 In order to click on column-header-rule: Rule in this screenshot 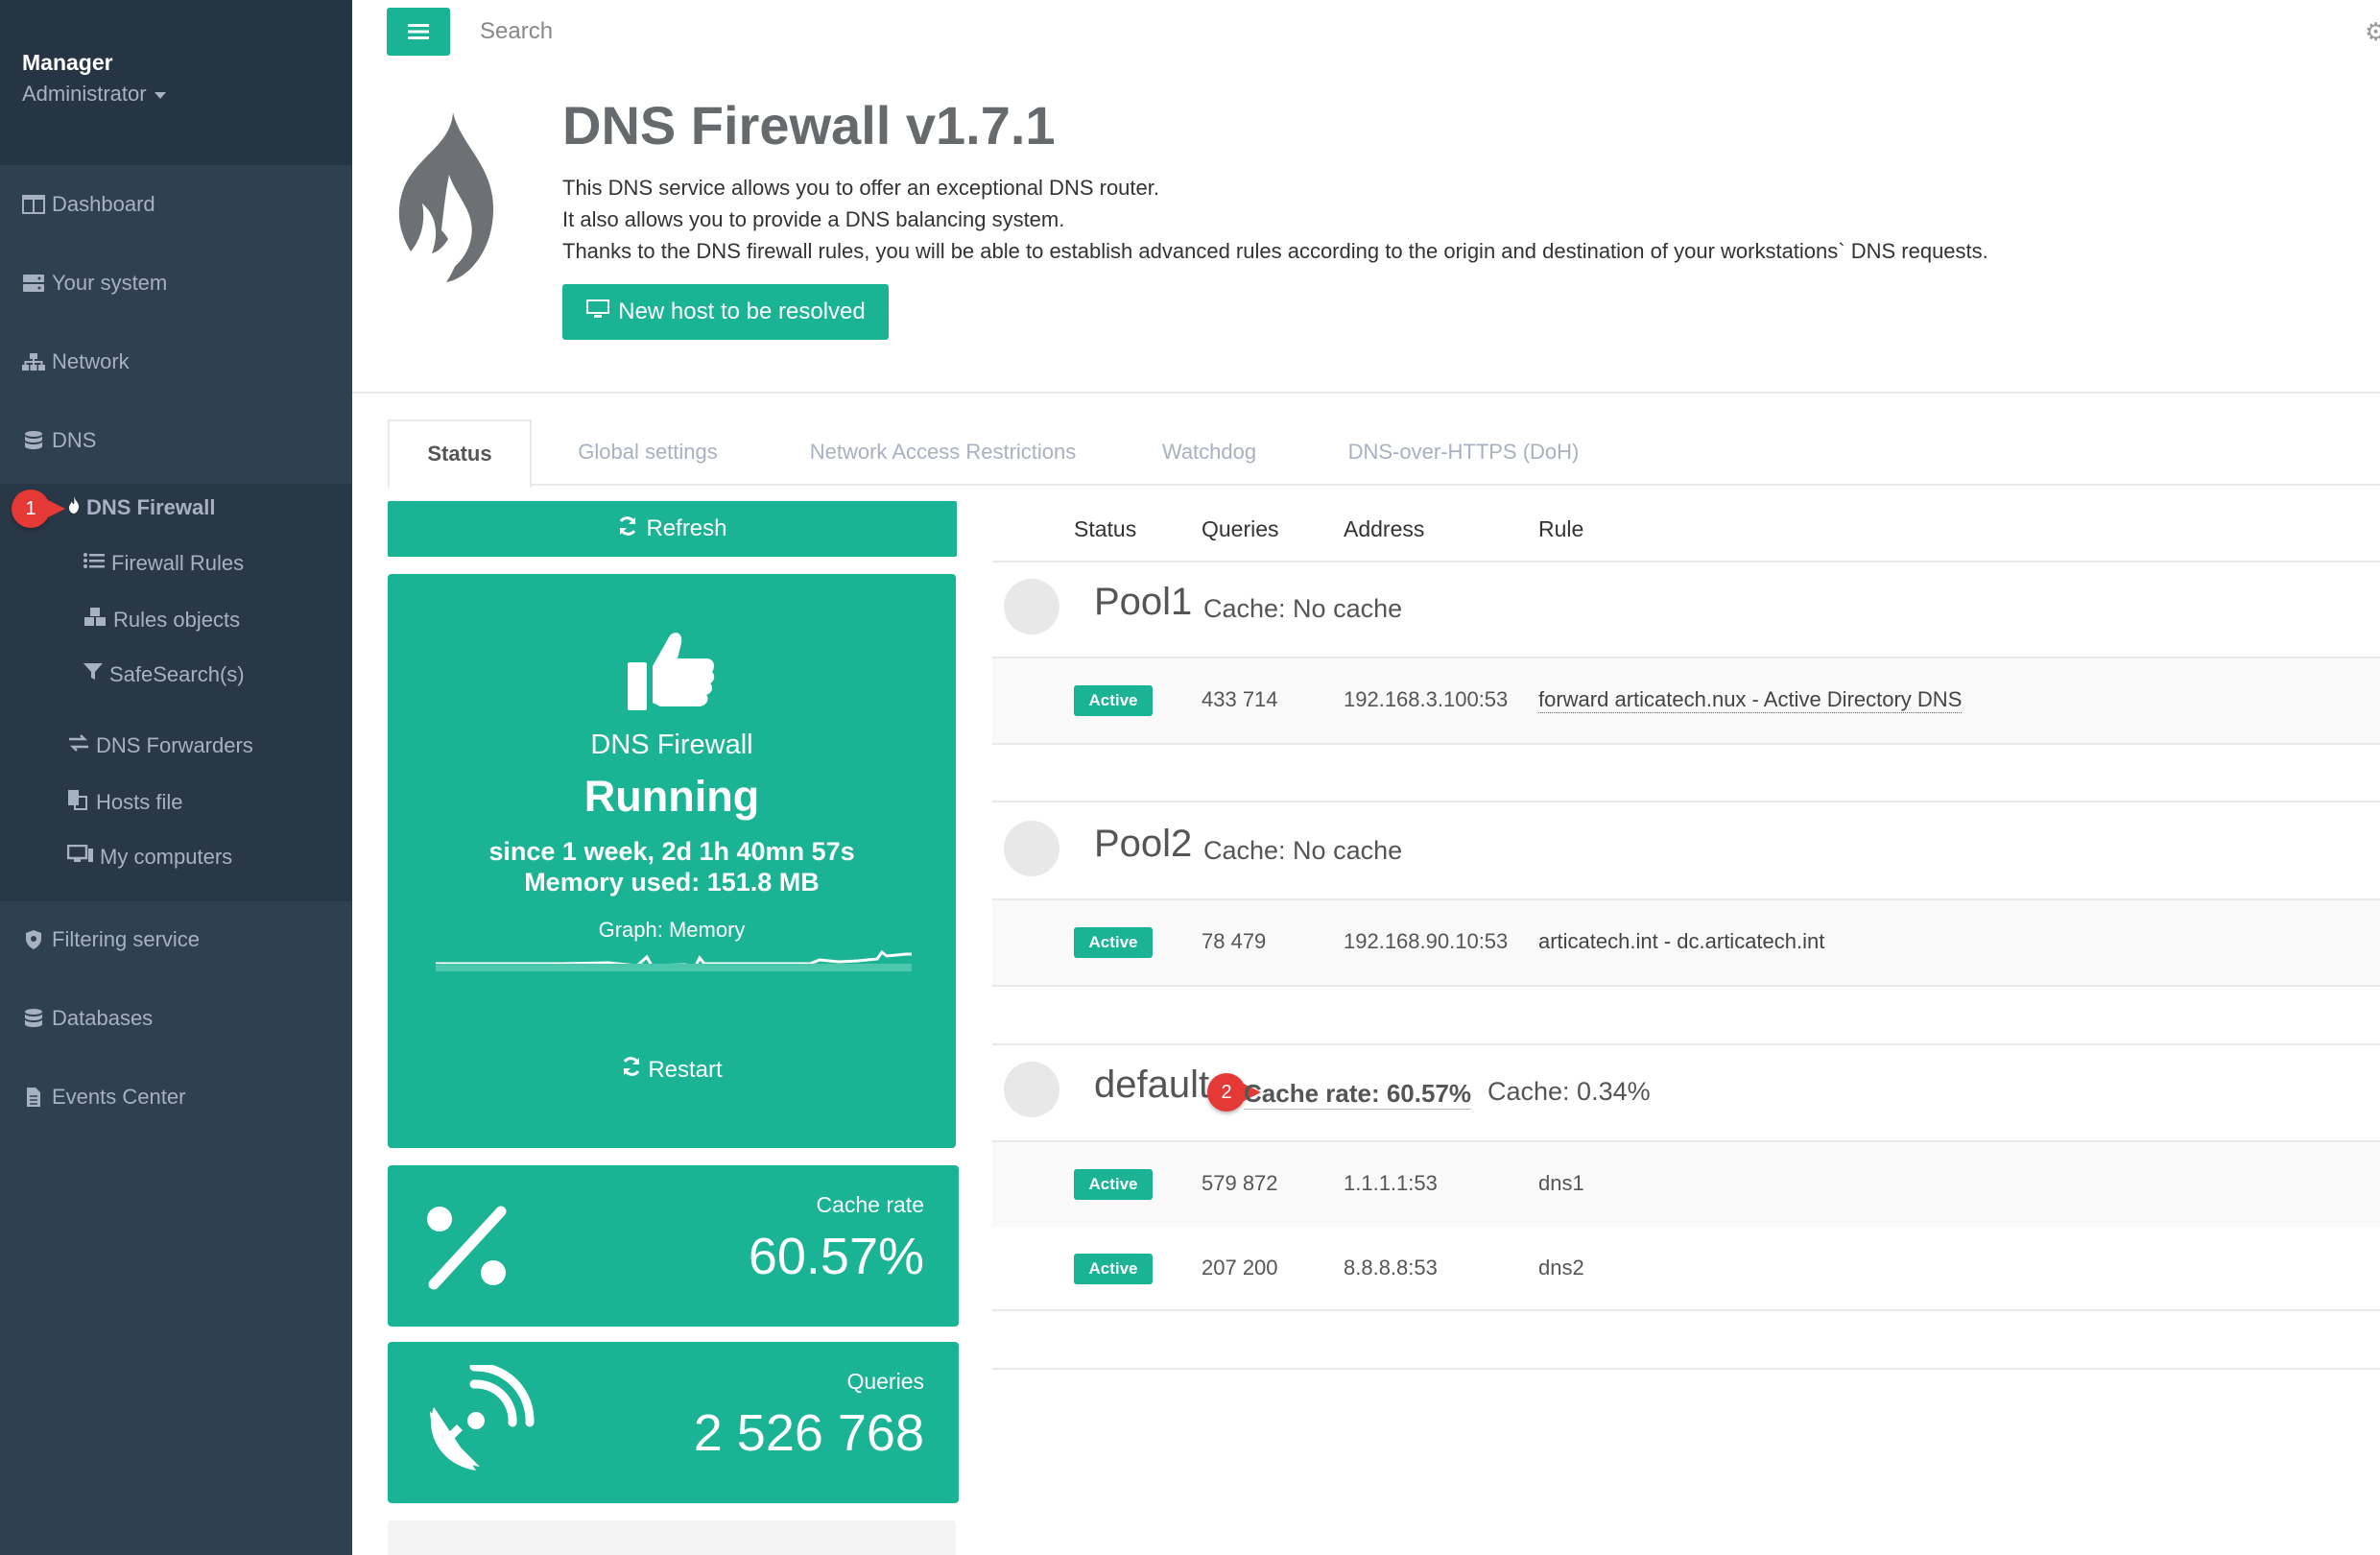, I will do `click(1561, 528)`.